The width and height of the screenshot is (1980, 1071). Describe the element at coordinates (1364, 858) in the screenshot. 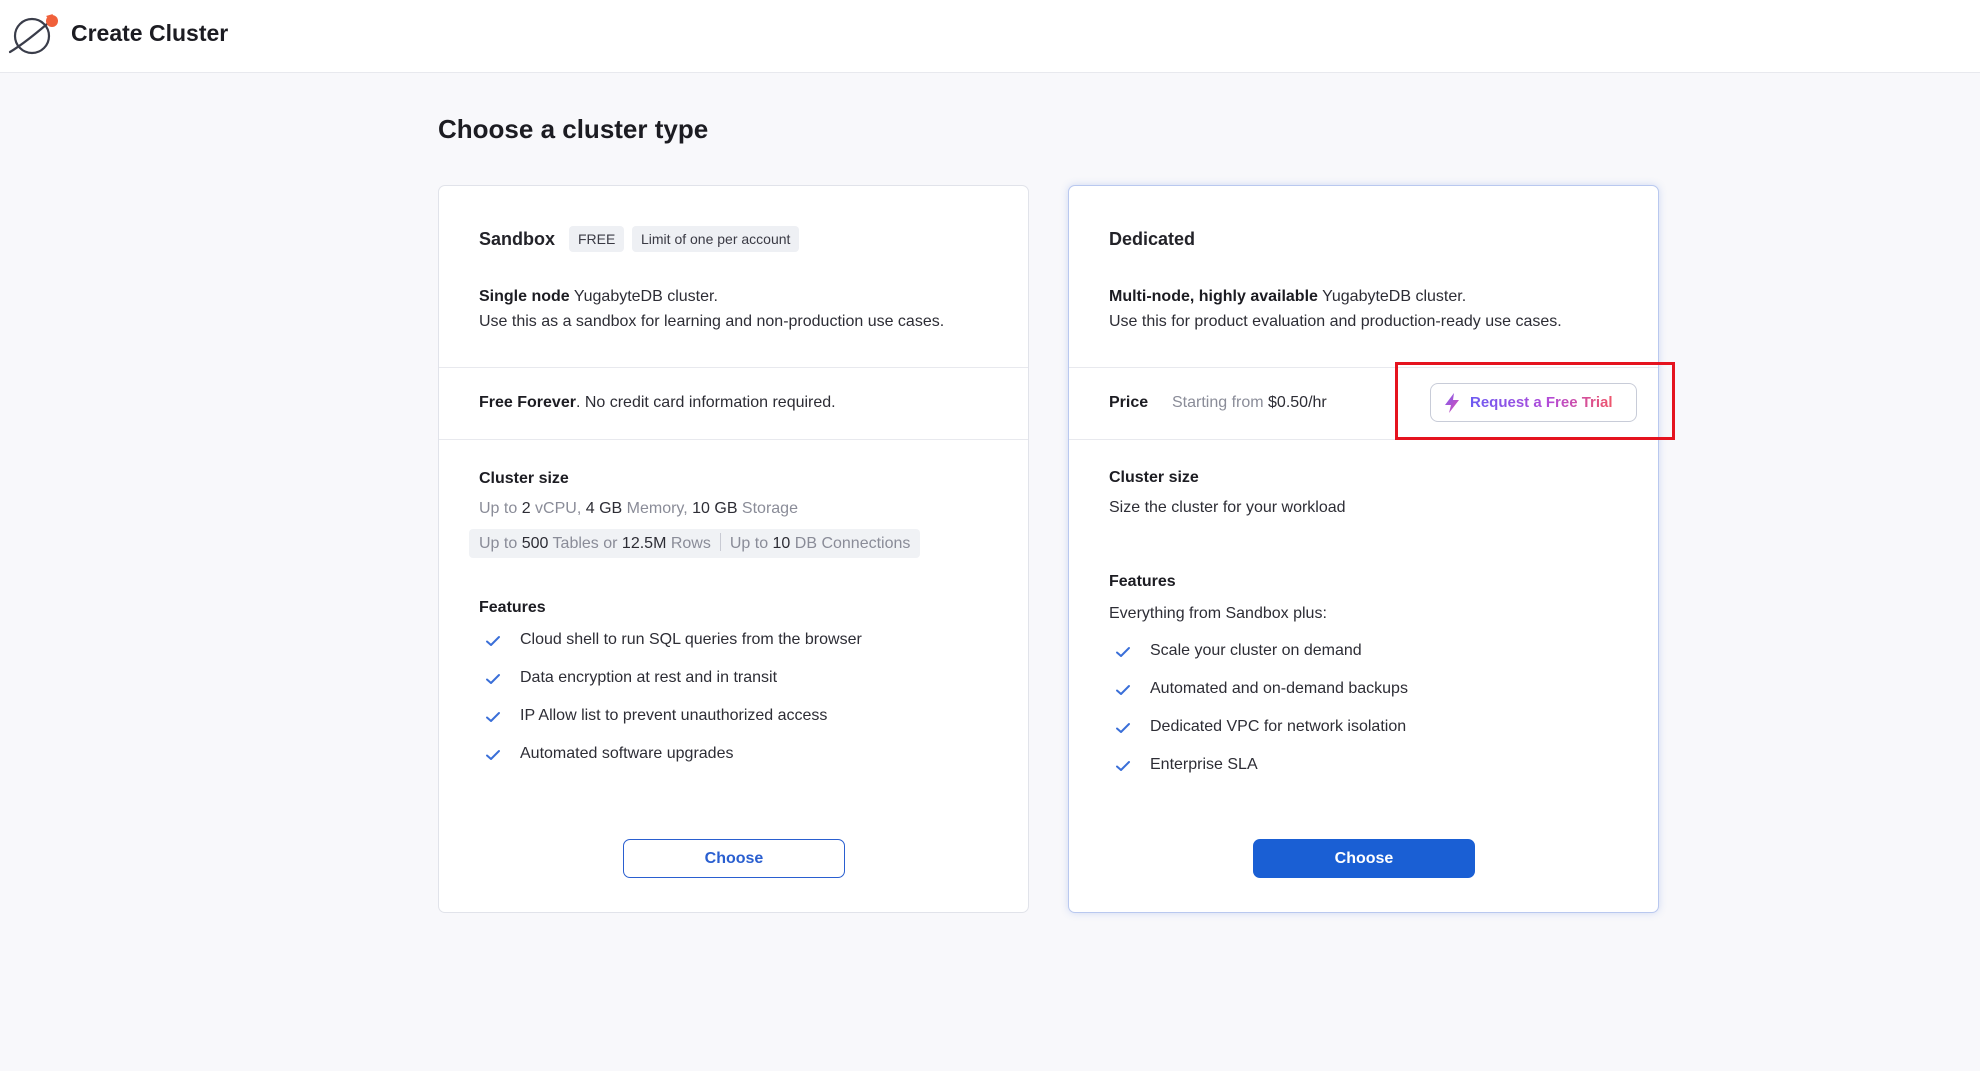

I see `choose-dedicated-button: Choose` at that location.